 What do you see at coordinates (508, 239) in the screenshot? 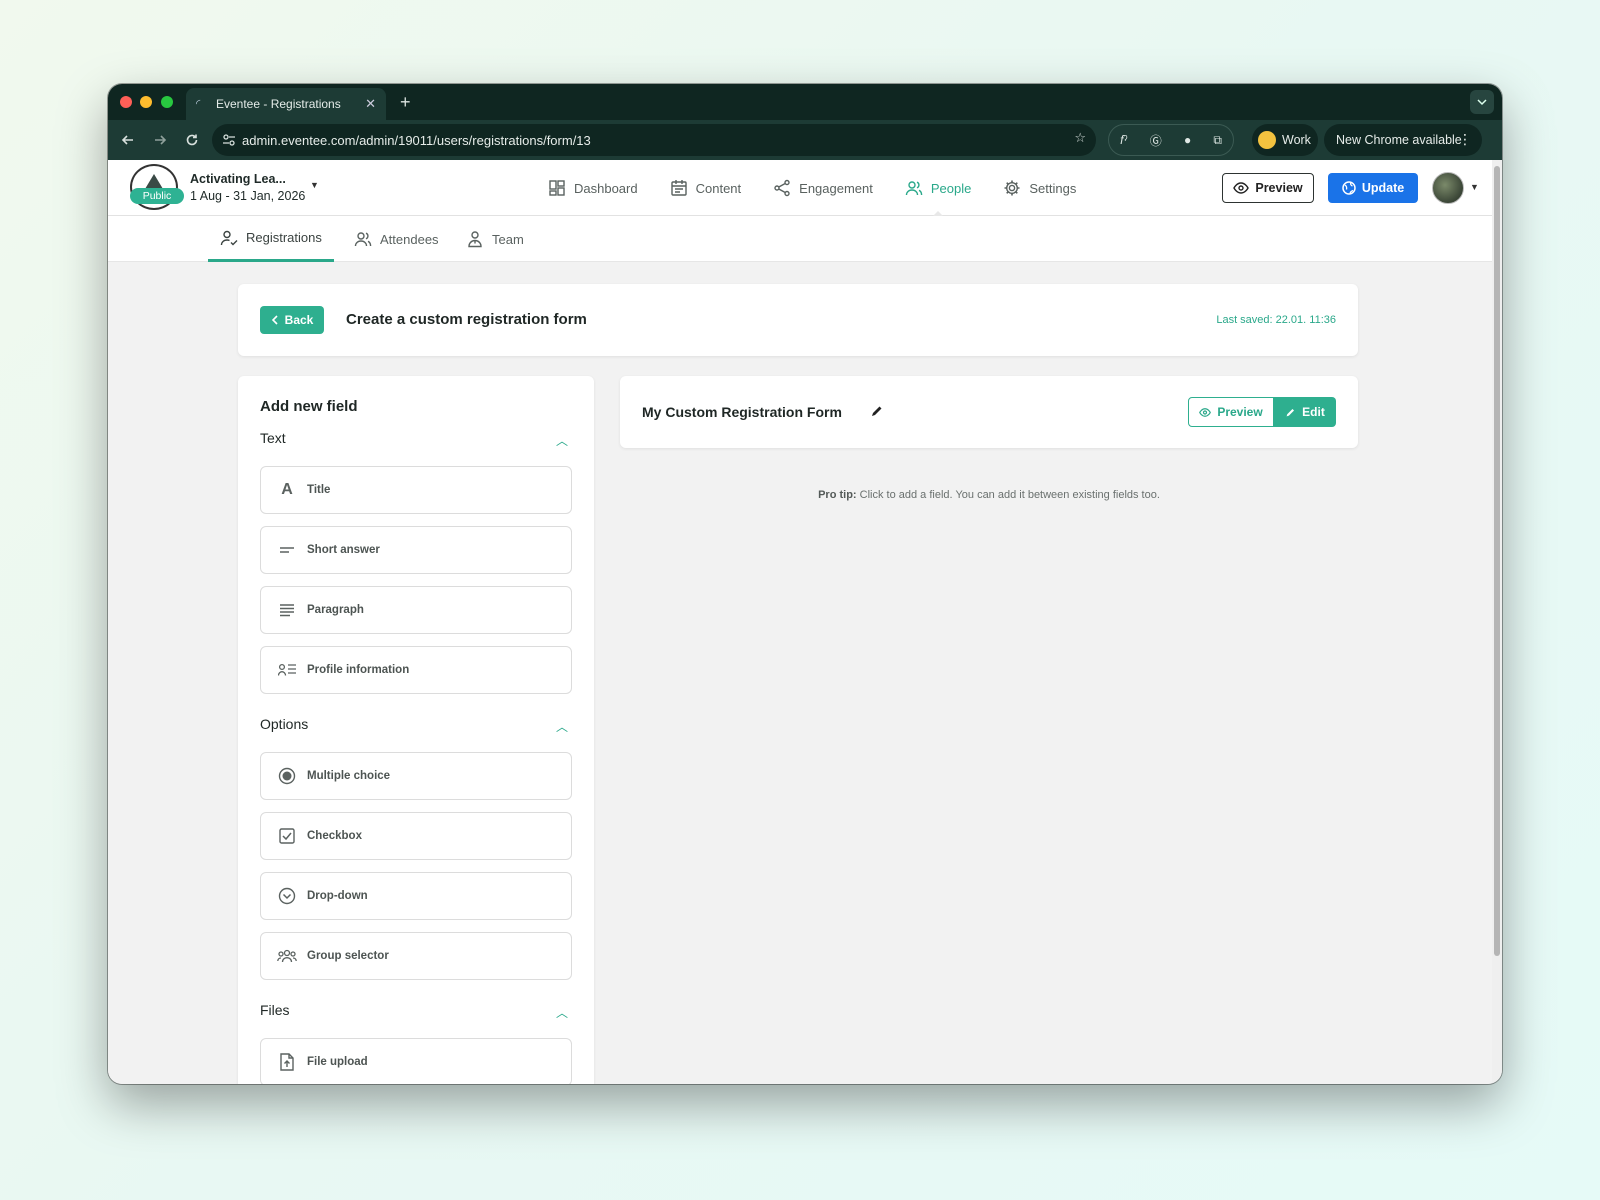
I see `tab-team-label: Team` at bounding box center [508, 239].